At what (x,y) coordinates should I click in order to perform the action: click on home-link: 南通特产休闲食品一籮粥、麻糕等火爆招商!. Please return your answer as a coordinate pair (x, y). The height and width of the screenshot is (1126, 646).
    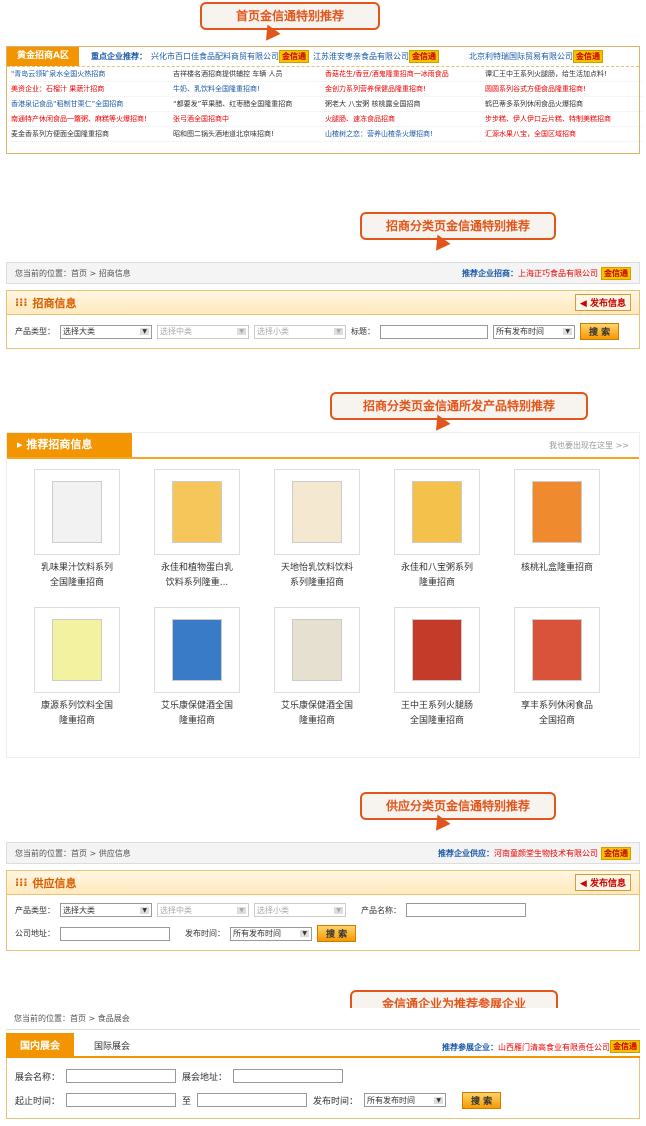
    Looking at the image, I should click on (92, 119).